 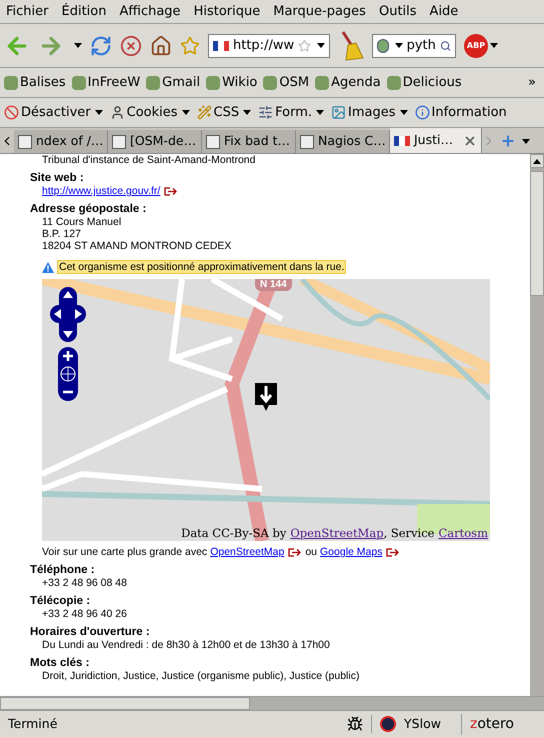 I want to click on toolbar-menu: Images, so click(x=369, y=112).